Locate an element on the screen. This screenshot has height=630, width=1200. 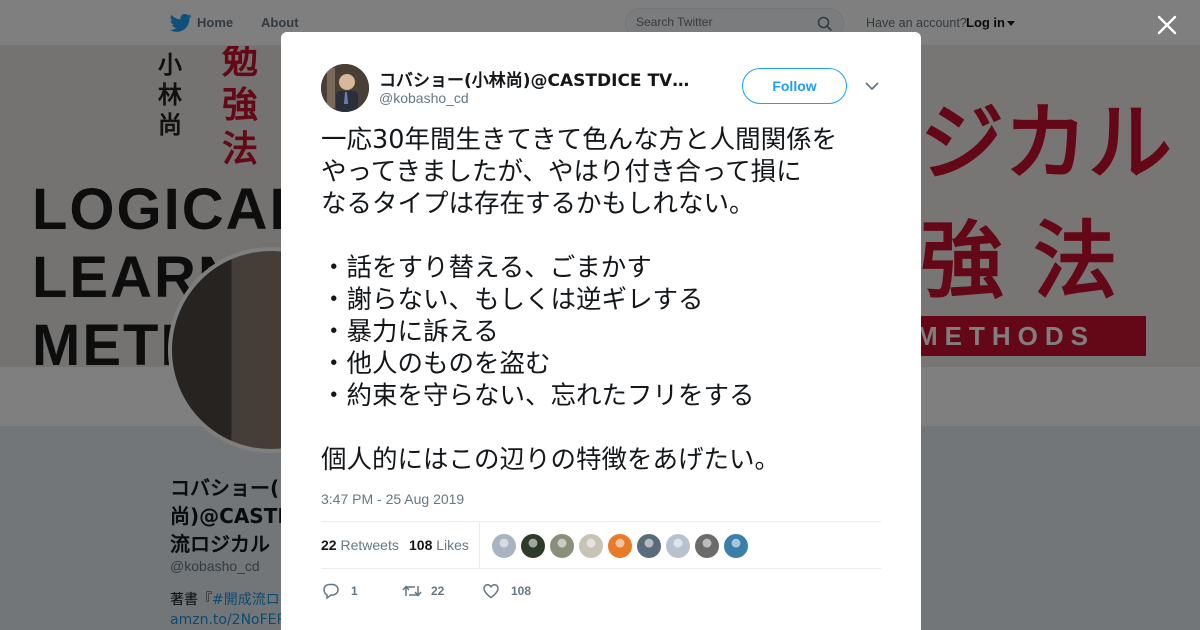
reply-icon is located at coordinates (331, 591).